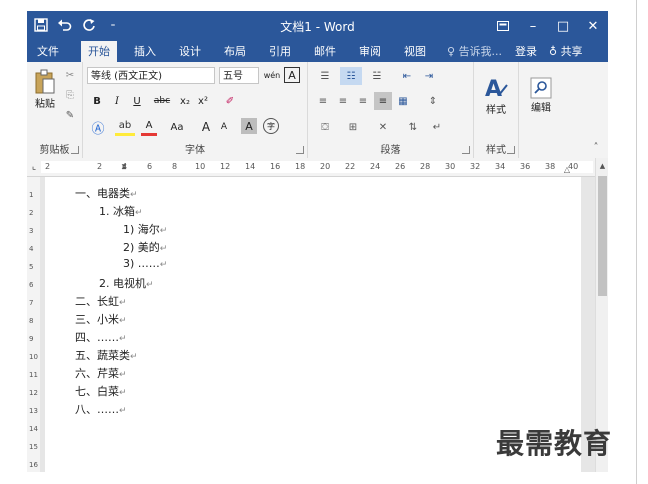 The image size is (648, 484). Describe the element at coordinates (383, 127) in the screenshot. I see `asian-layout-icon: ✕` at that location.